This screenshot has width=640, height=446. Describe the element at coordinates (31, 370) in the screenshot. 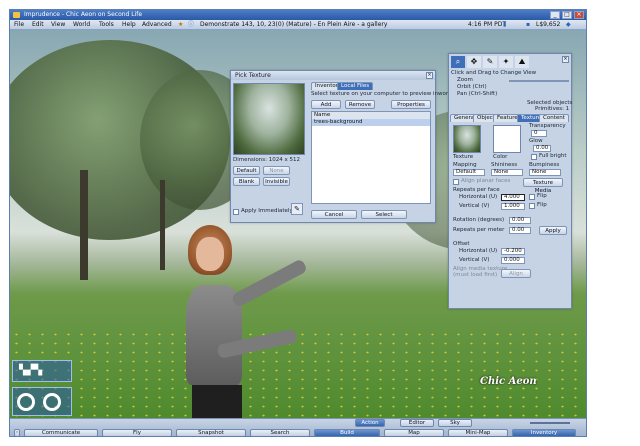

I see `grid-icon: ▚▞▚` at that location.